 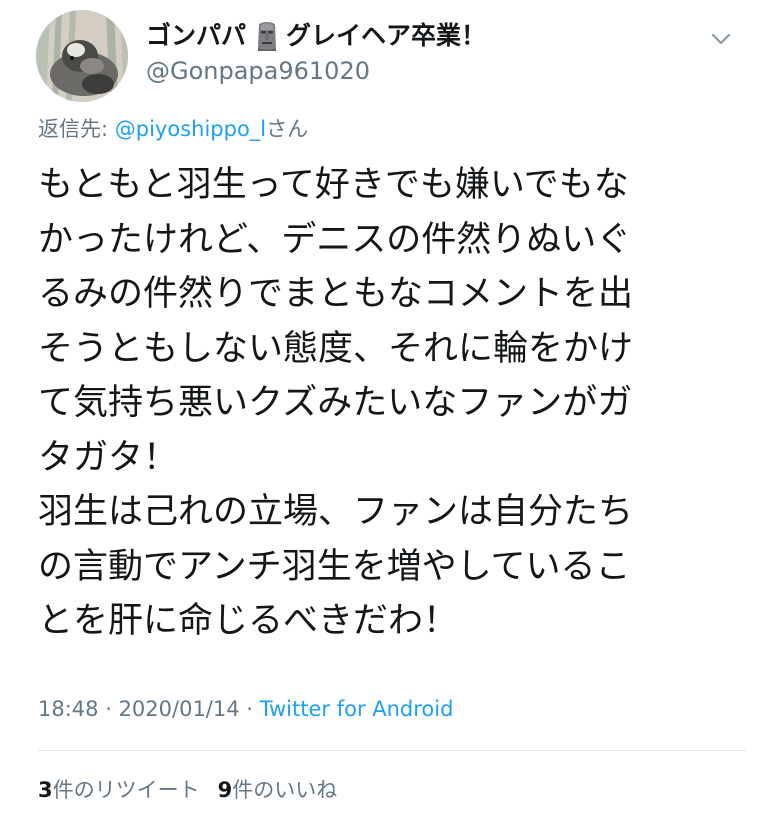 I want to click on tweet-date: 2020/01/14, so click(x=179, y=709).